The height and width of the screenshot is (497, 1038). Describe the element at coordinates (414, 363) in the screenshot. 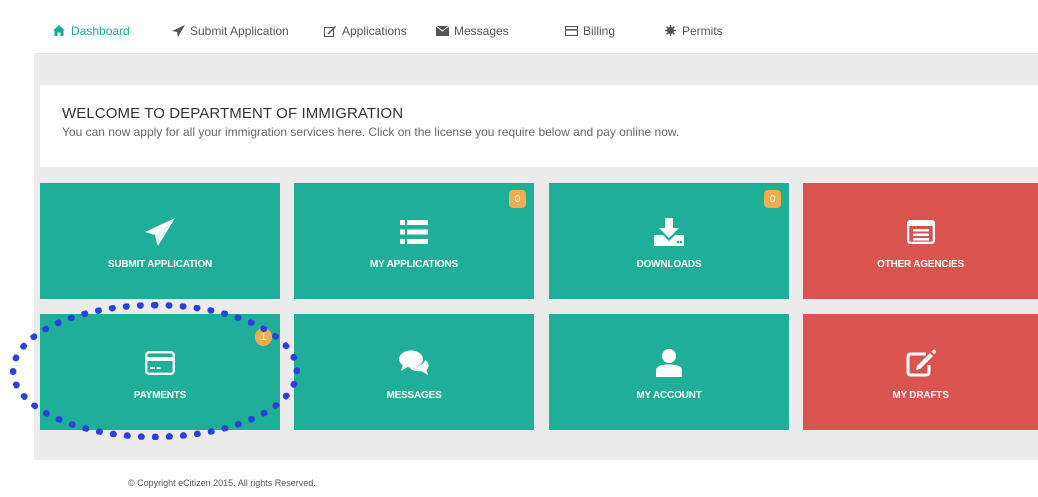

I see `comments-icon` at that location.